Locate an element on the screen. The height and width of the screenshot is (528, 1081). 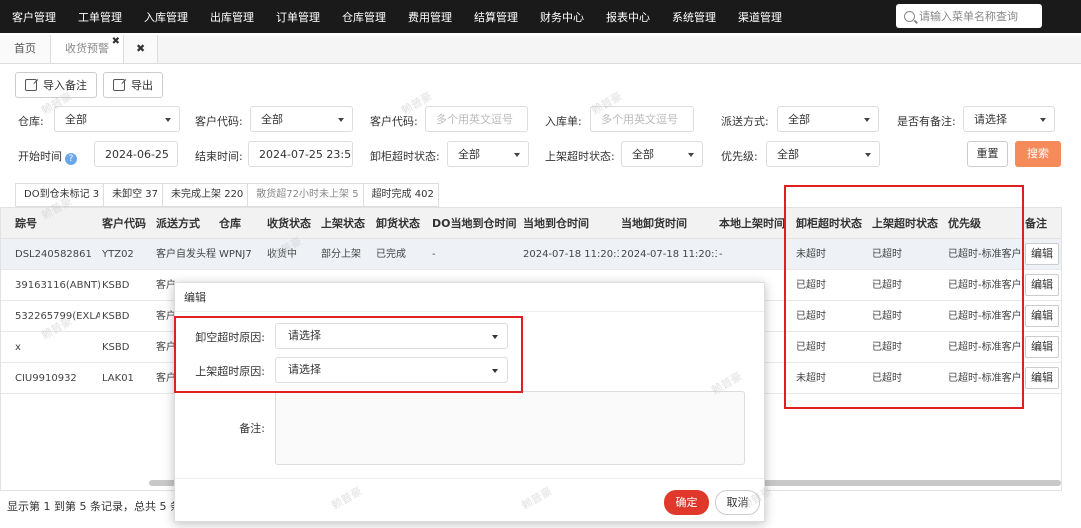
priority-select: 全部 is located at coordinates (823, 154).